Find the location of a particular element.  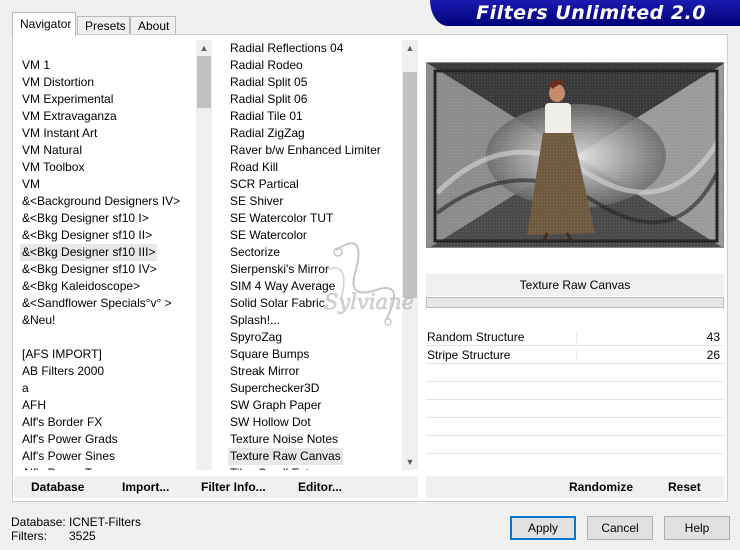

list-item: Raver b/w Enhanced Limiter is located at coordinates (305, 150).